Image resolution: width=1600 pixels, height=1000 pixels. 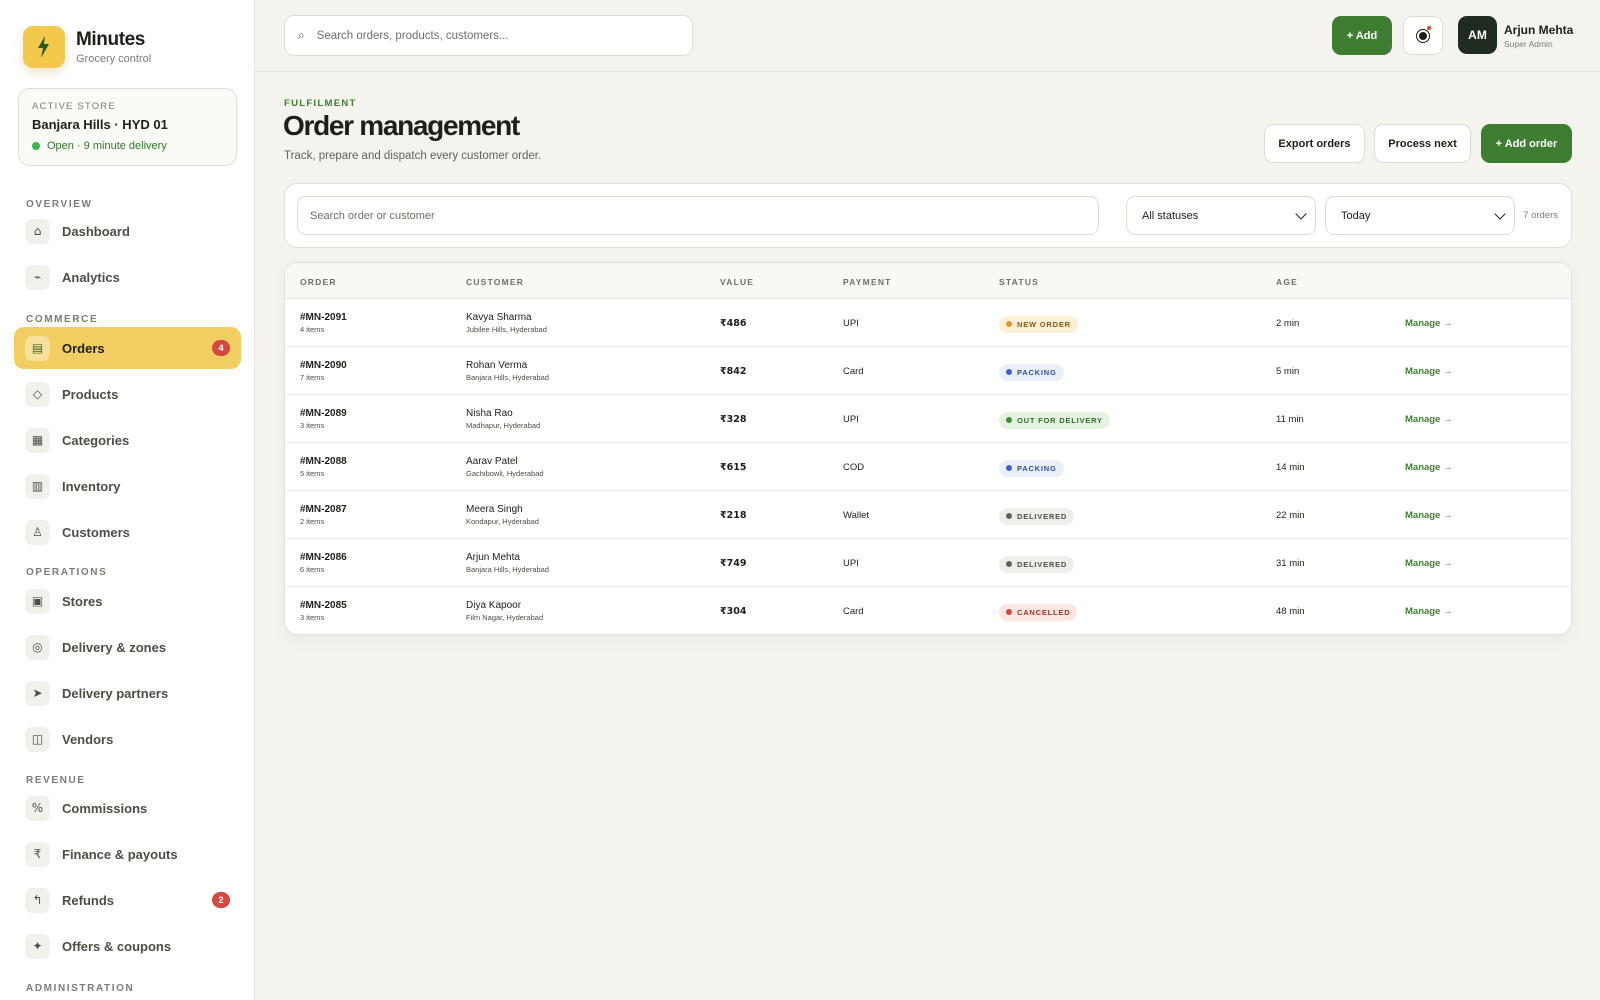 What do you see at coordinates (1044, 324) in the screenshot?
I see `status-text: NEW ORDER` at bounding box center [1044, 324].